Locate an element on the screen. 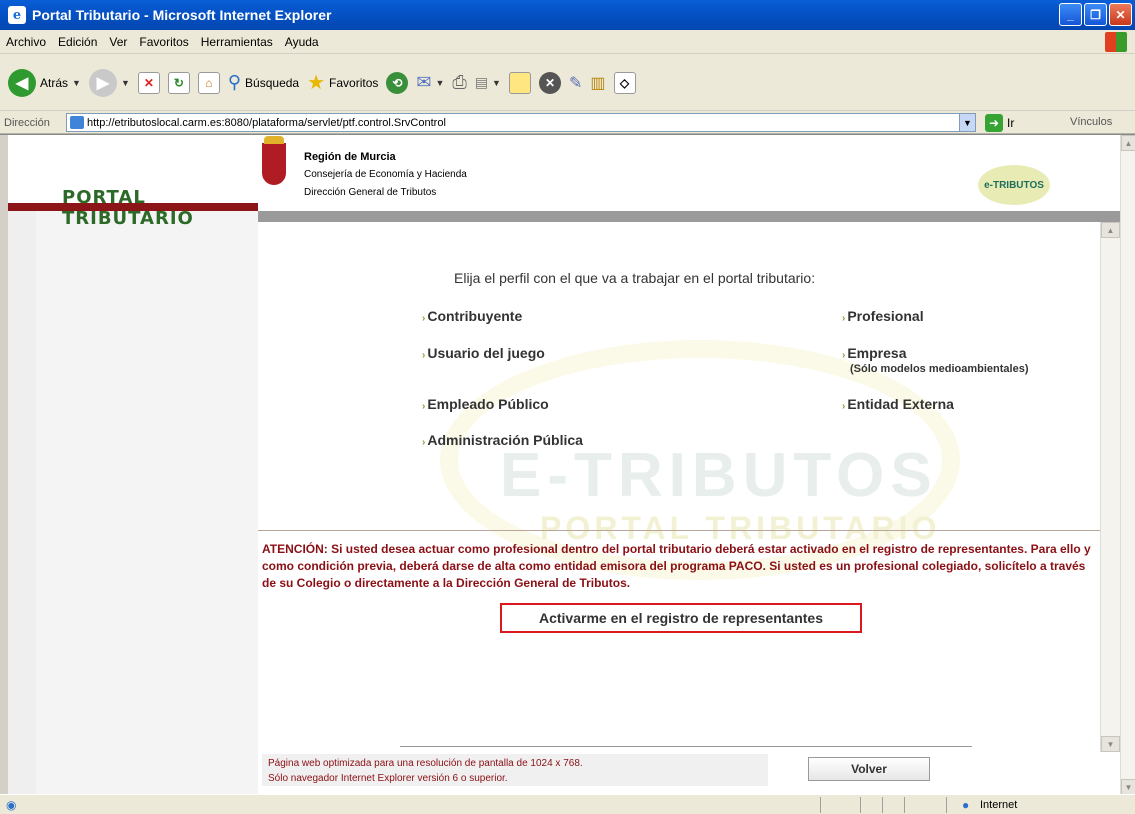  star-icon: ★ is located at coordinates (316, 83).